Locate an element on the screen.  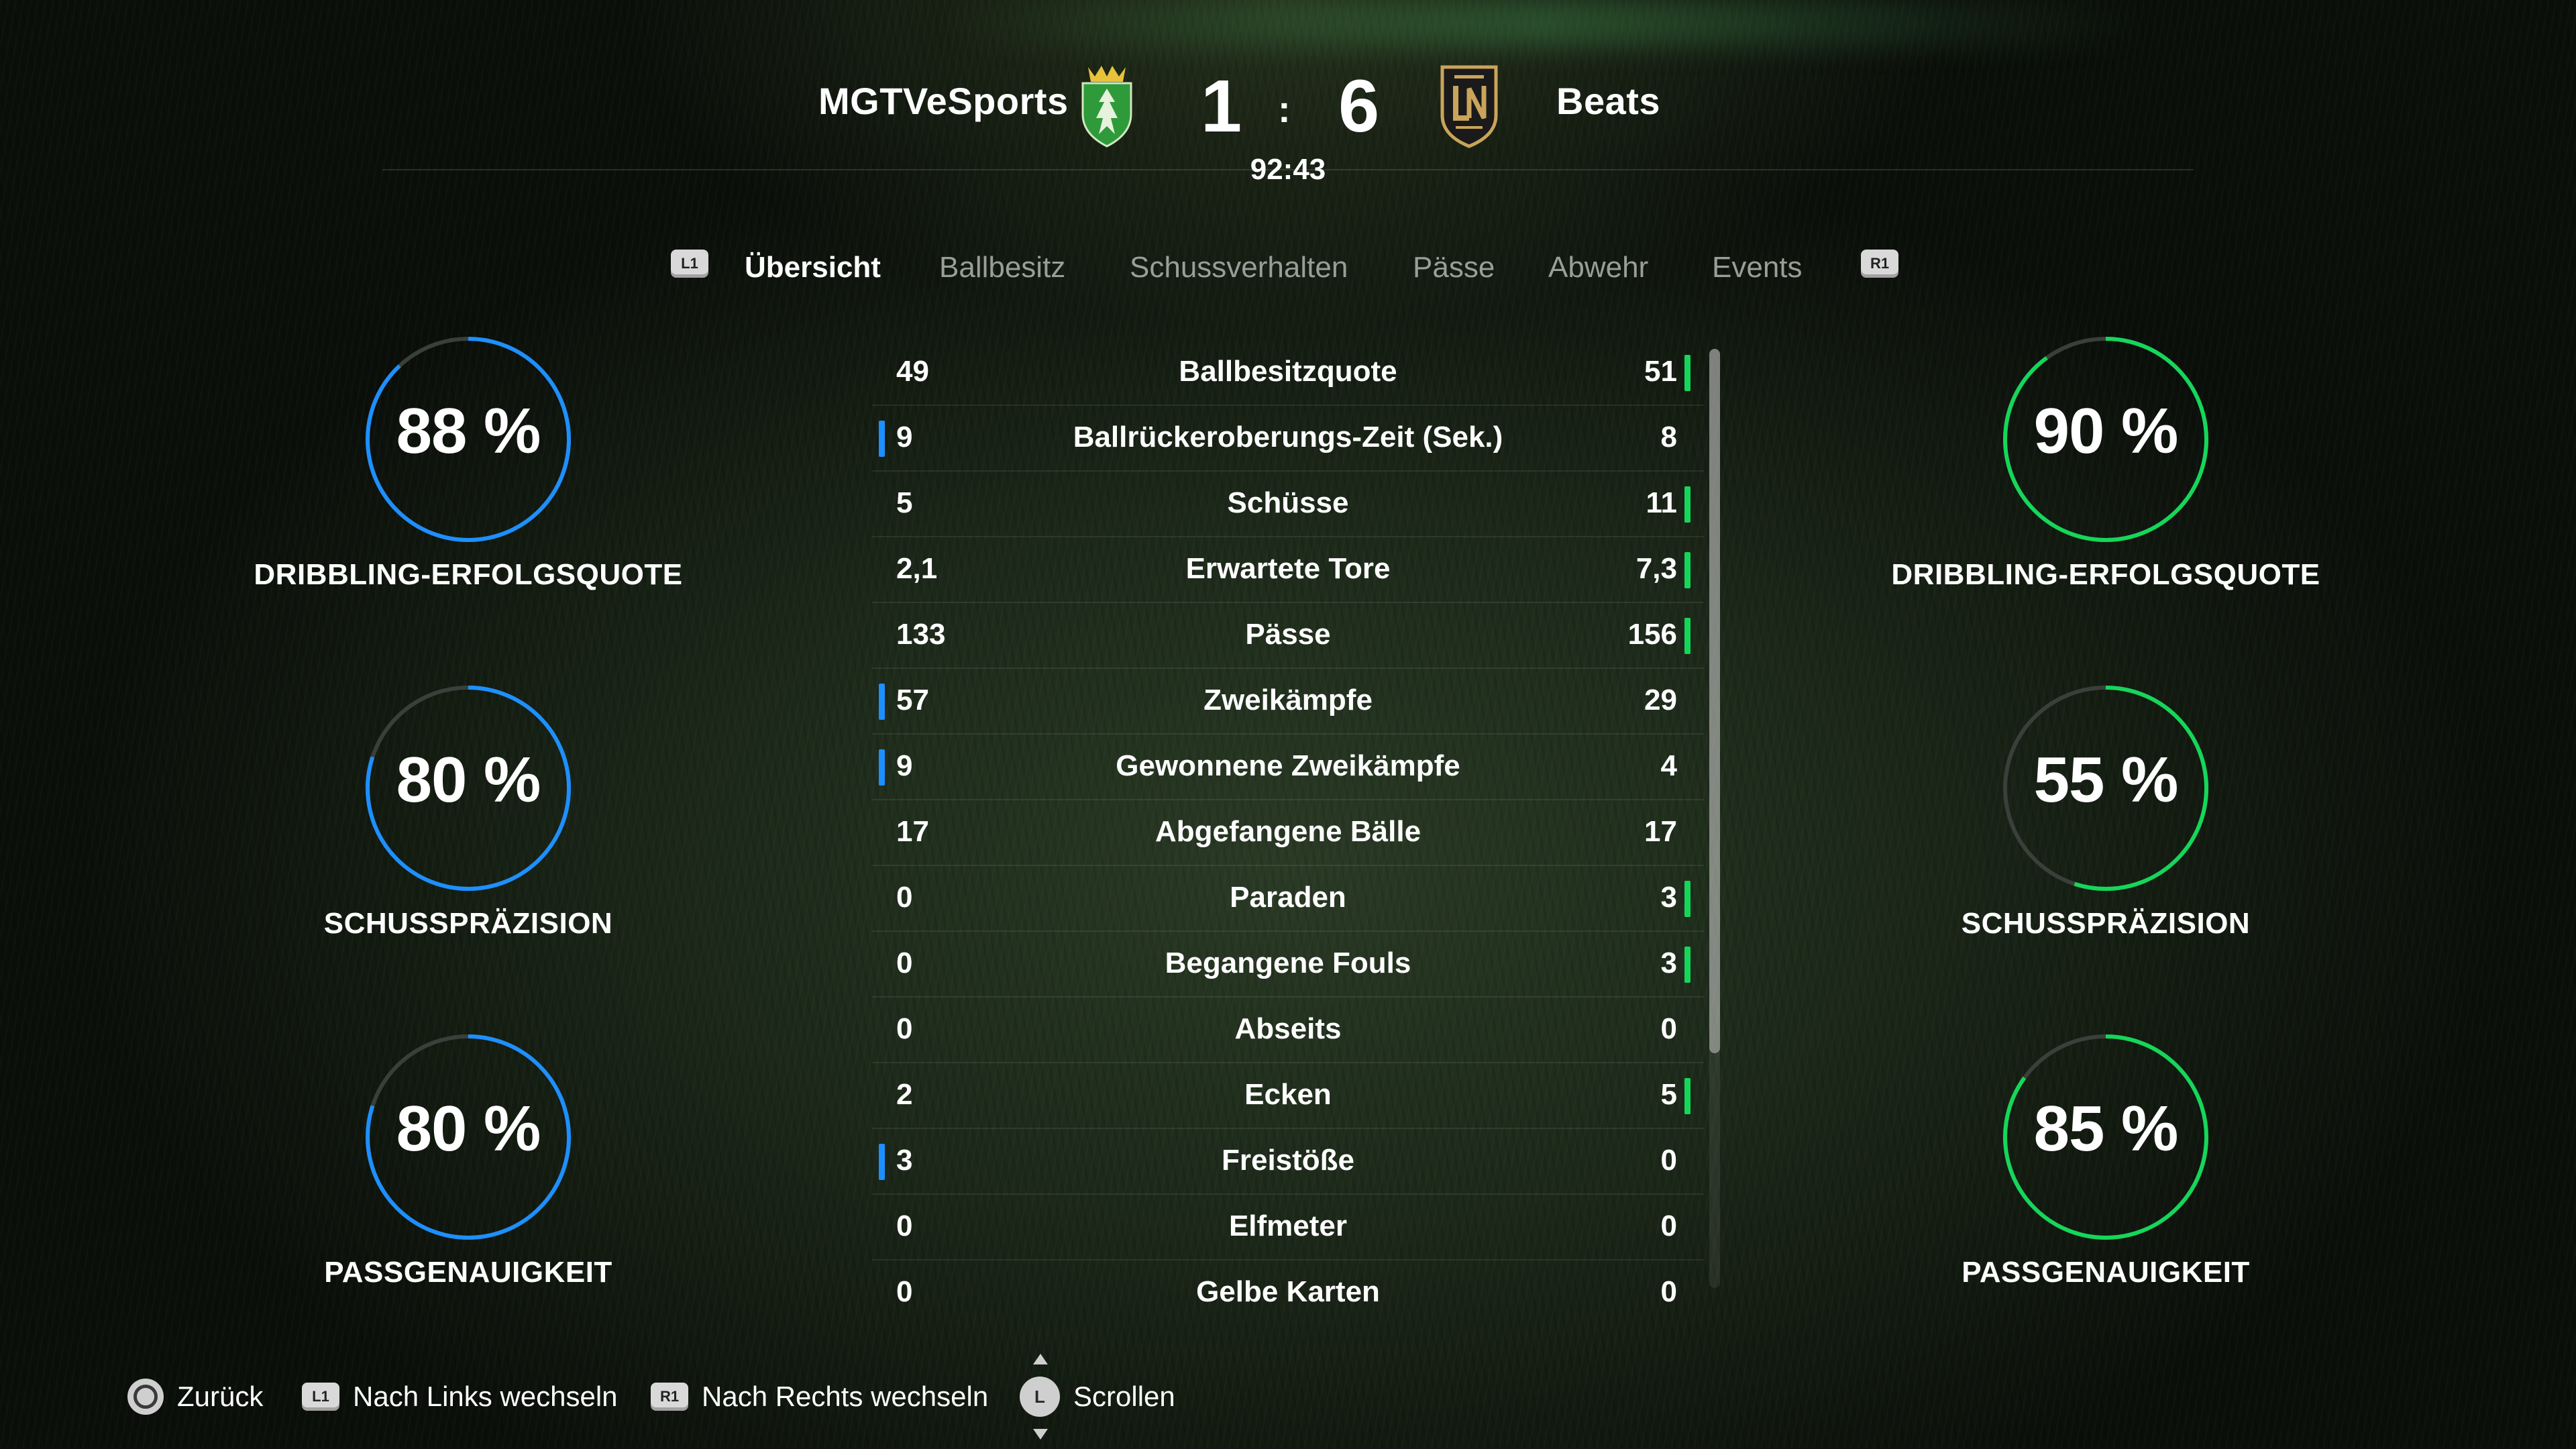
stat-name: Gewonnene Zweikämpfe is located at coordinates (1288, 765).